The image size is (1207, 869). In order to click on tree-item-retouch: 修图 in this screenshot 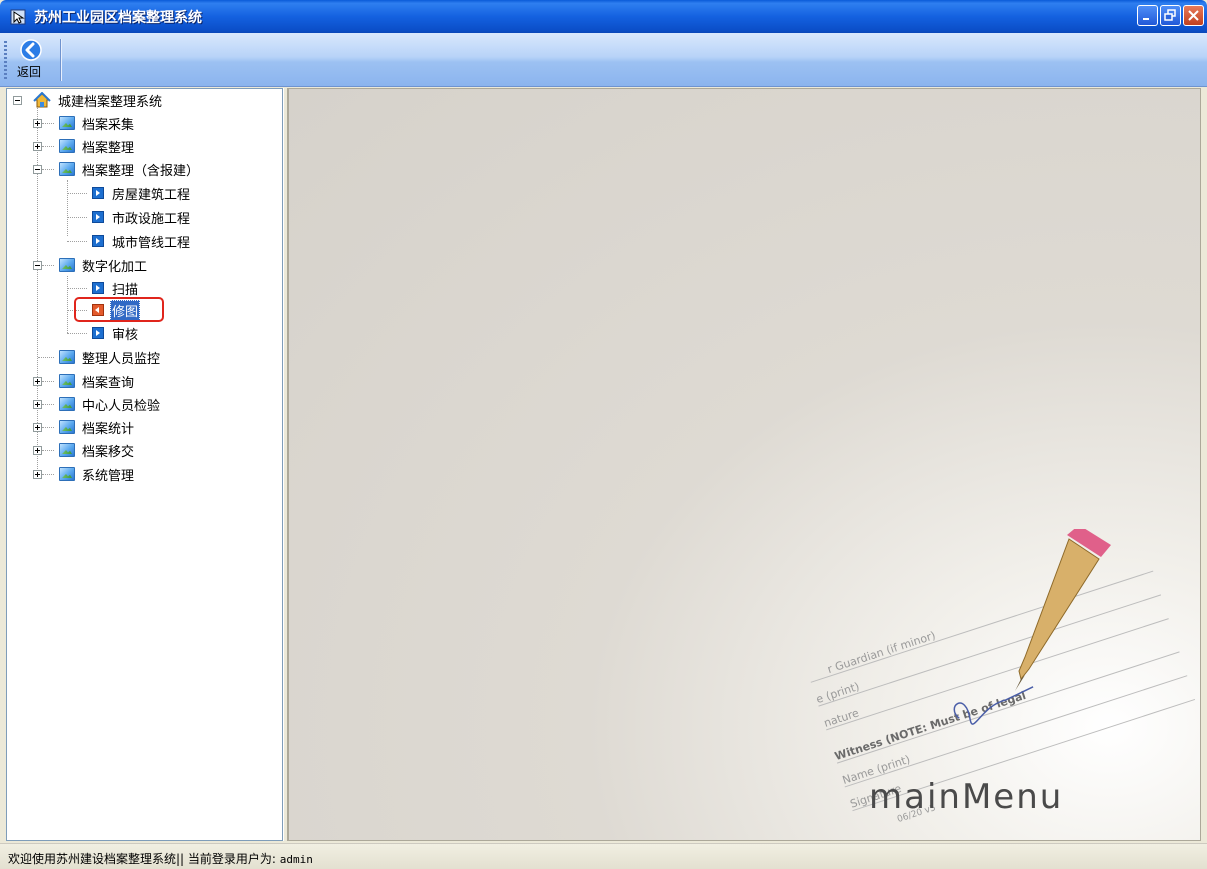, I will do `click(104, 310)`.